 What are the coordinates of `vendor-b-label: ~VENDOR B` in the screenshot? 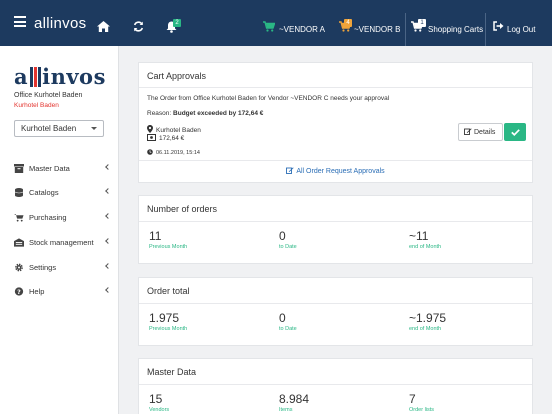 It's located at (377, 29).